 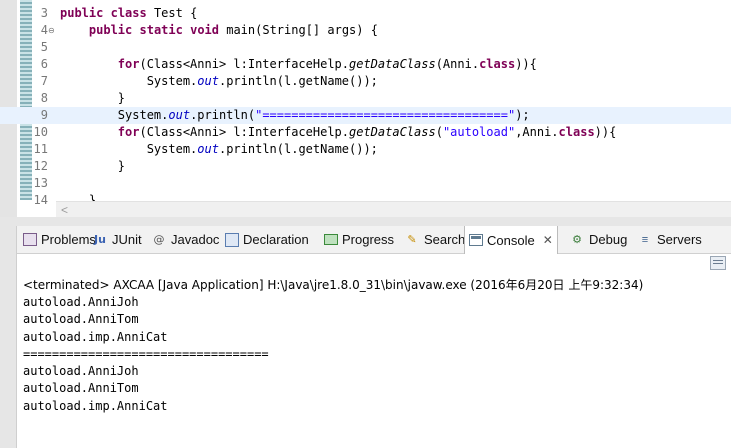 I want to click on code-line-12: 12 }, so click(x=365, y=166).